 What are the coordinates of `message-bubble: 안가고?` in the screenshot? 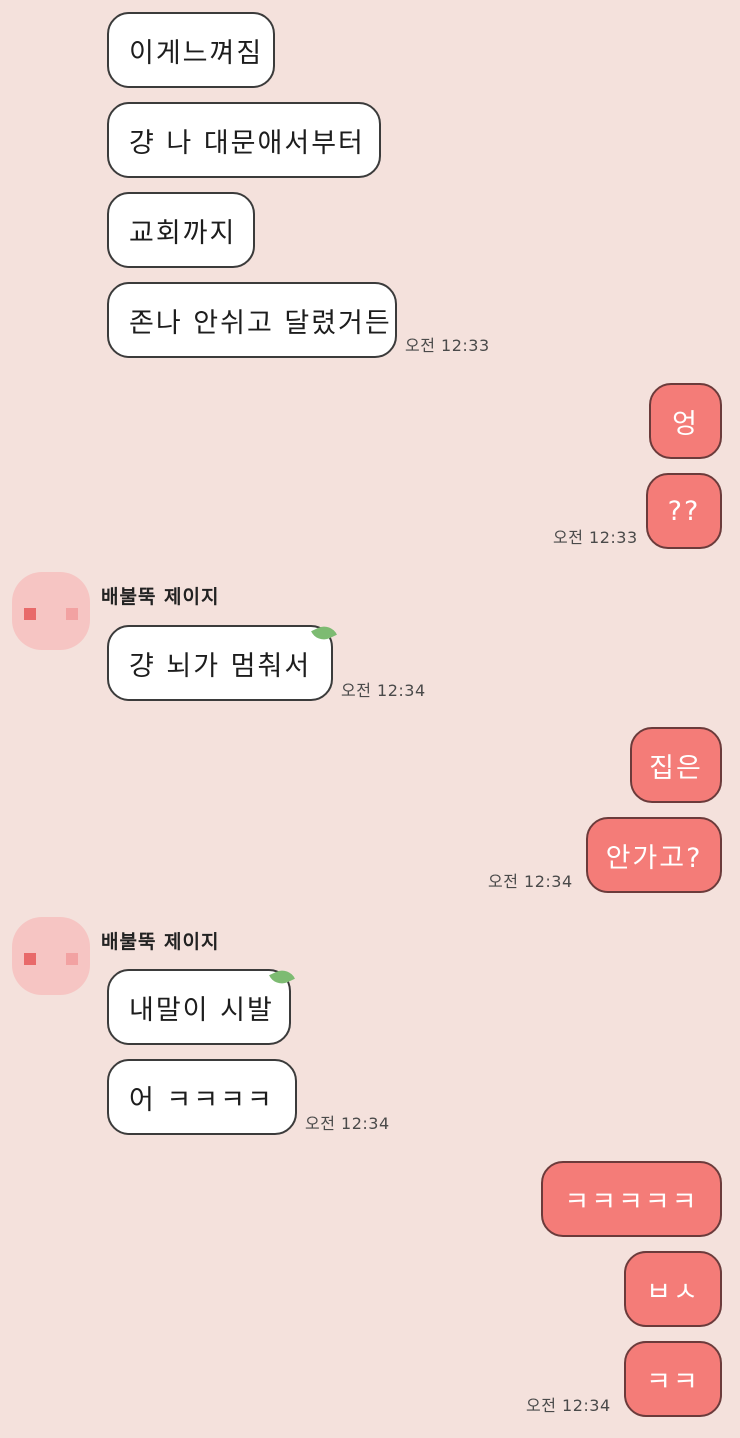 It's located at (654, 855).